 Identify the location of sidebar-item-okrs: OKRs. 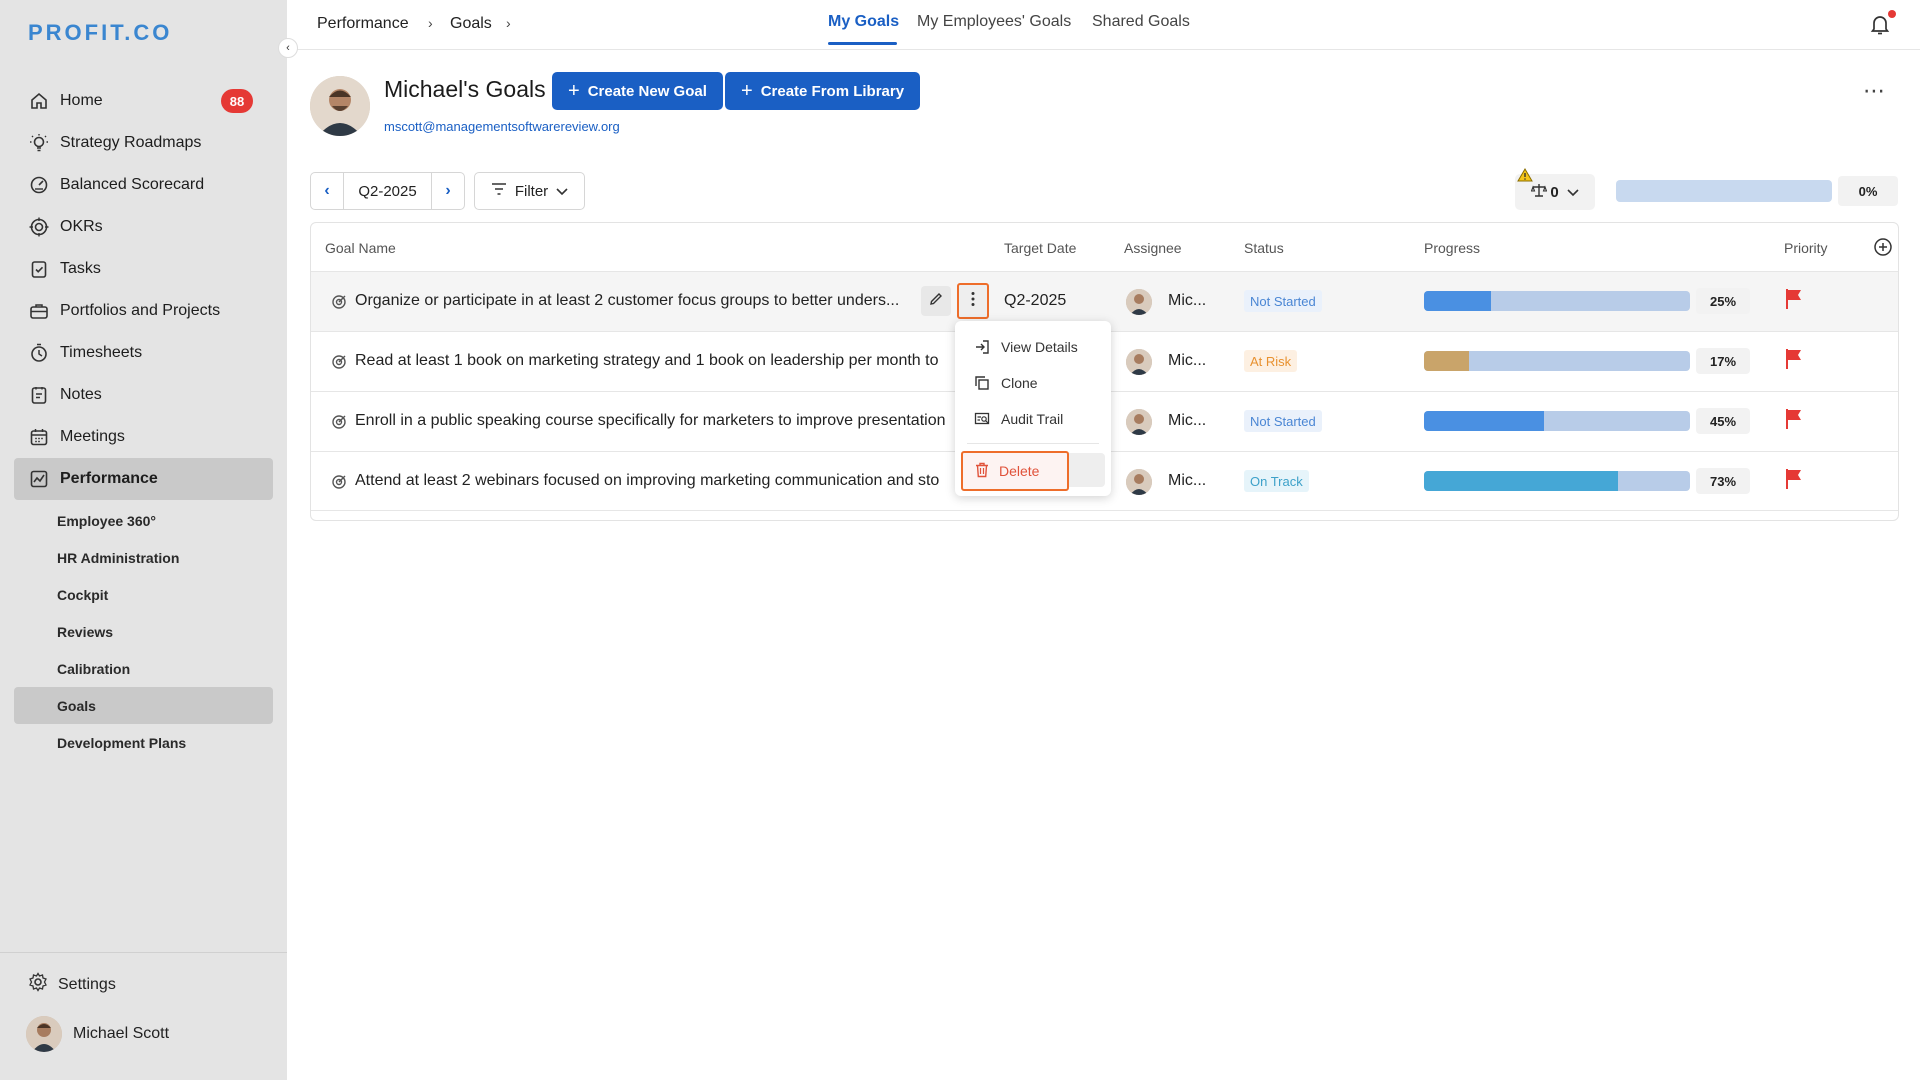
(143, 227).